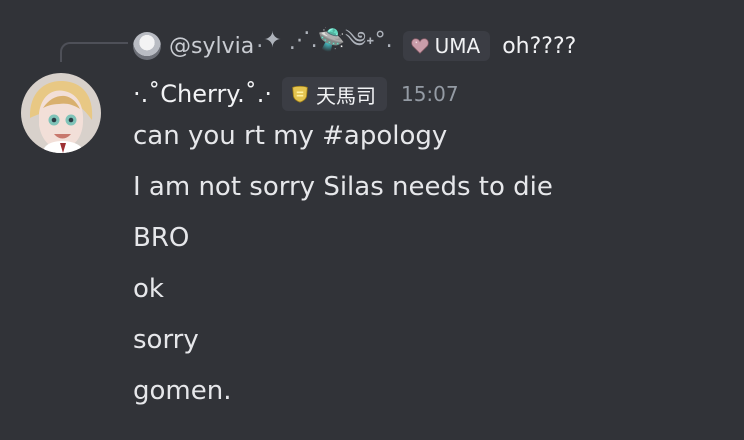 This screenshot has width=744, height=440. I want to click on reply-author: @sylvia, so click(211, 46).